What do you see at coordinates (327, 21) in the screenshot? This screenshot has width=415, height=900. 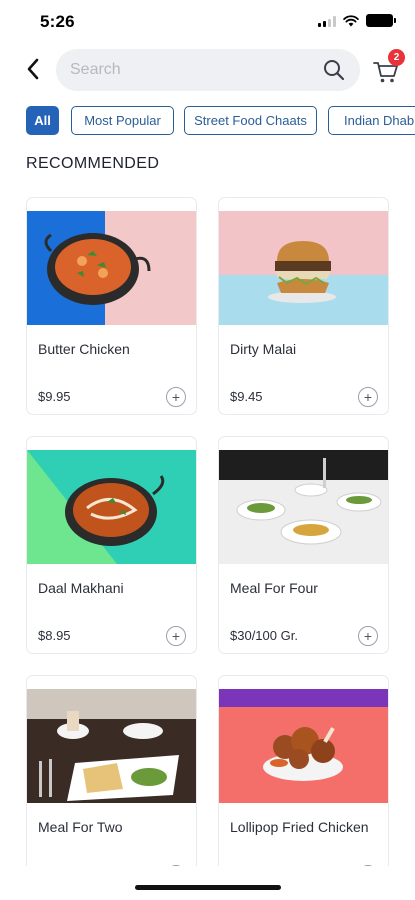 I see `signal-icon` at bounding box center [327, 21].